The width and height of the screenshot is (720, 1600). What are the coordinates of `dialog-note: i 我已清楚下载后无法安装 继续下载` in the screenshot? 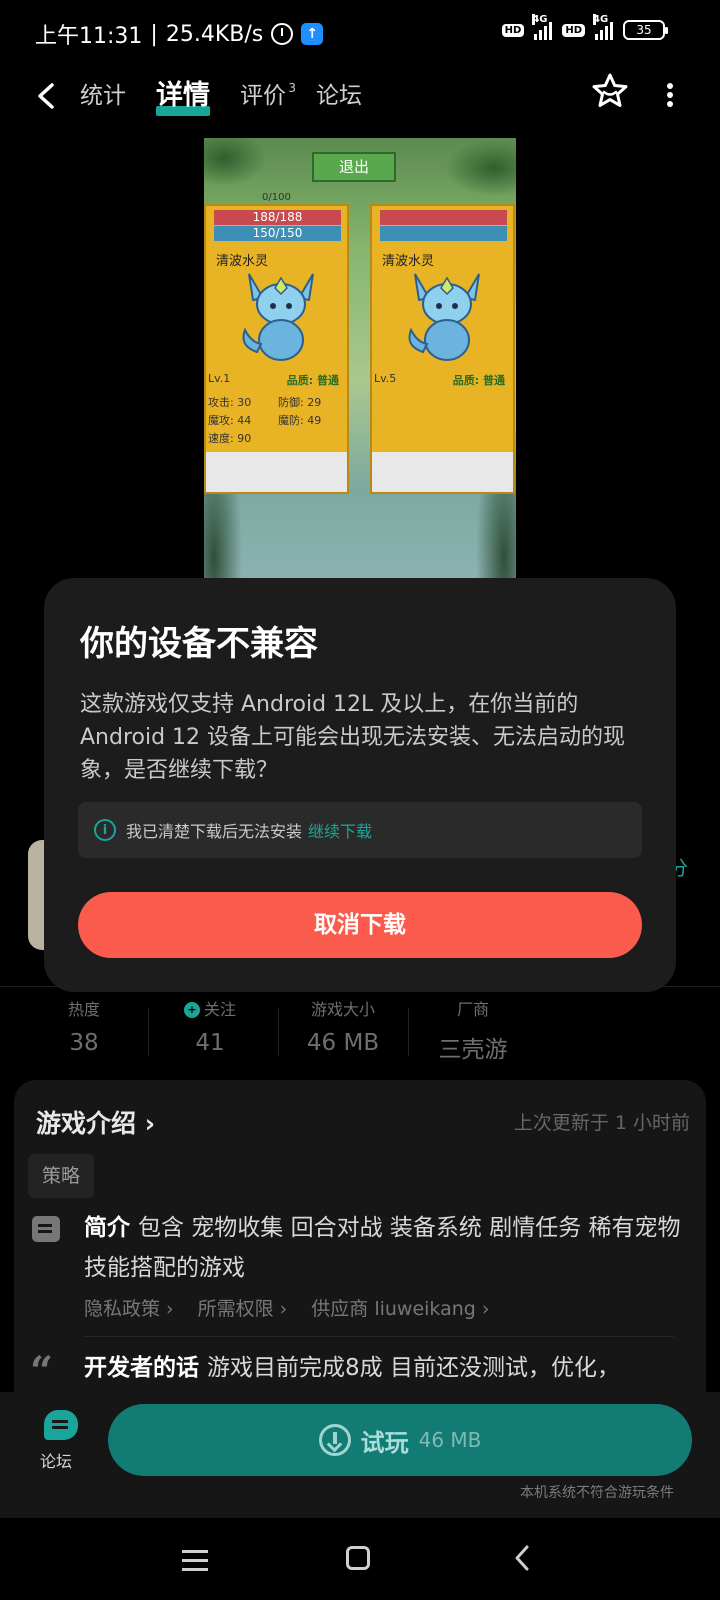 It's located at (360, 830).